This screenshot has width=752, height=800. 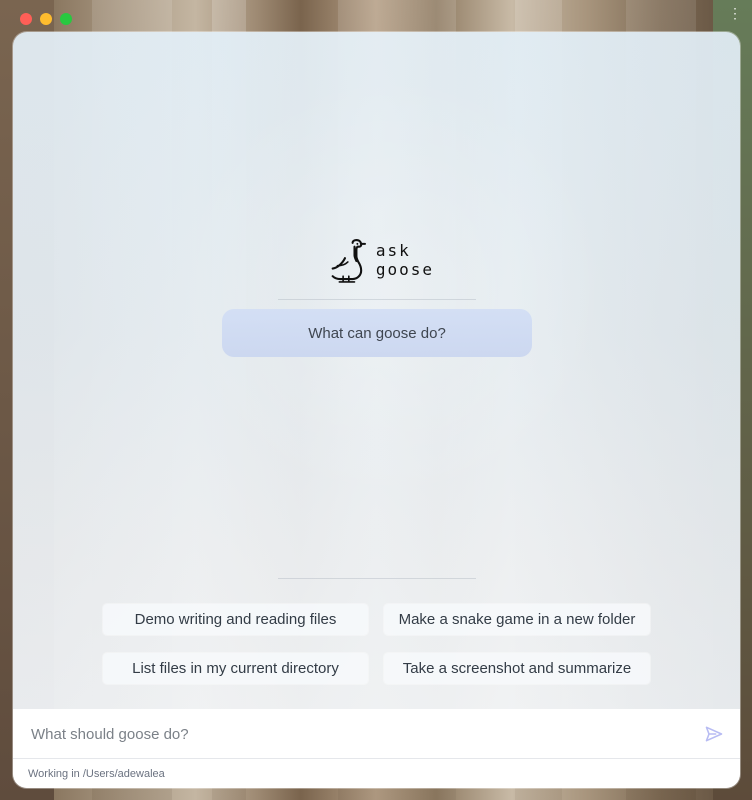 I want to click on logo-text: ask goose, so click(x=405, y=260).